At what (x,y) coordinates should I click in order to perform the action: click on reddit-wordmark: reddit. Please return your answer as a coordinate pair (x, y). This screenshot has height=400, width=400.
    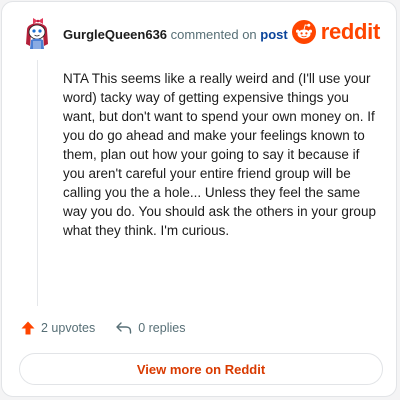
    Looking at the image, I should click on (350, 31).